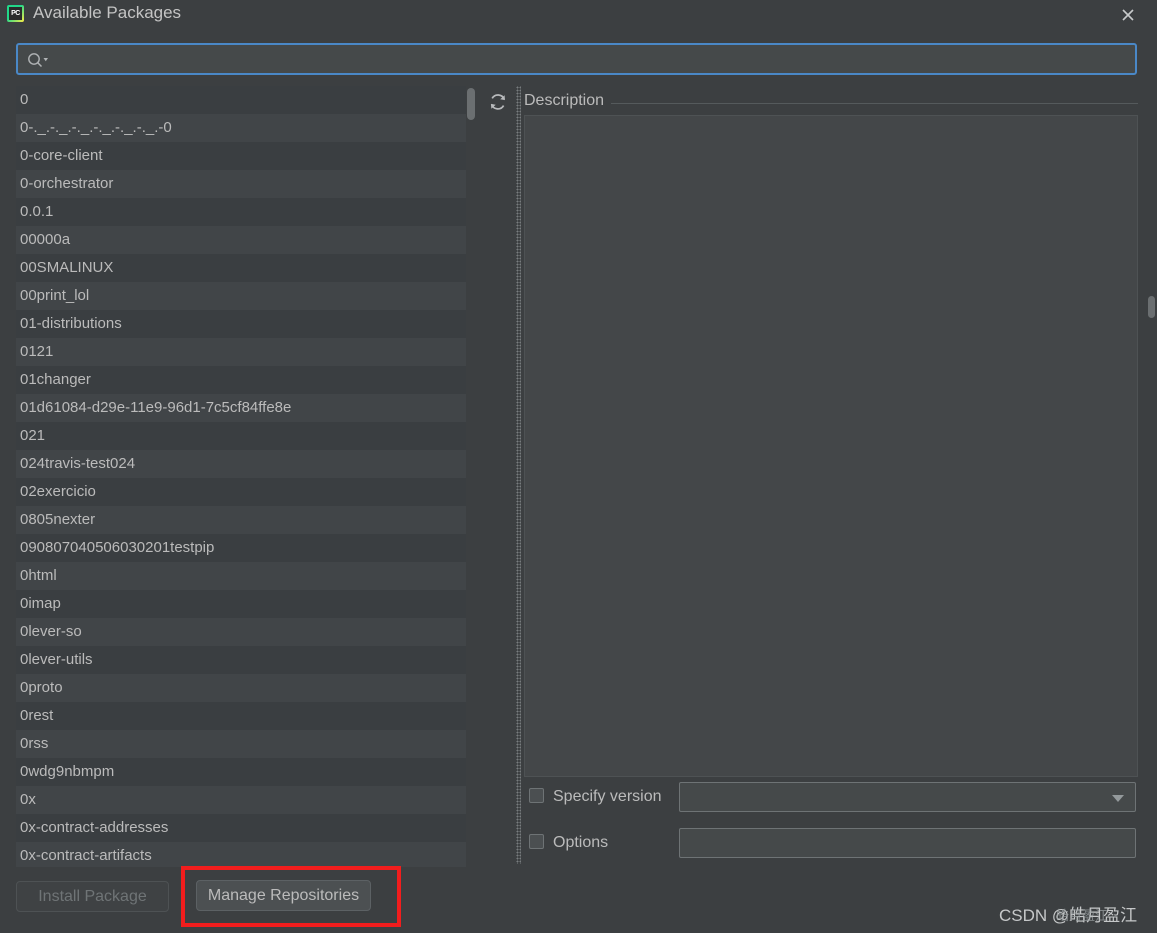 The image size is (1157, 933). What do you see at coordinates (568, 101) in the screenshot?
I see `description-label: Description` at bounding box center [568, 101].